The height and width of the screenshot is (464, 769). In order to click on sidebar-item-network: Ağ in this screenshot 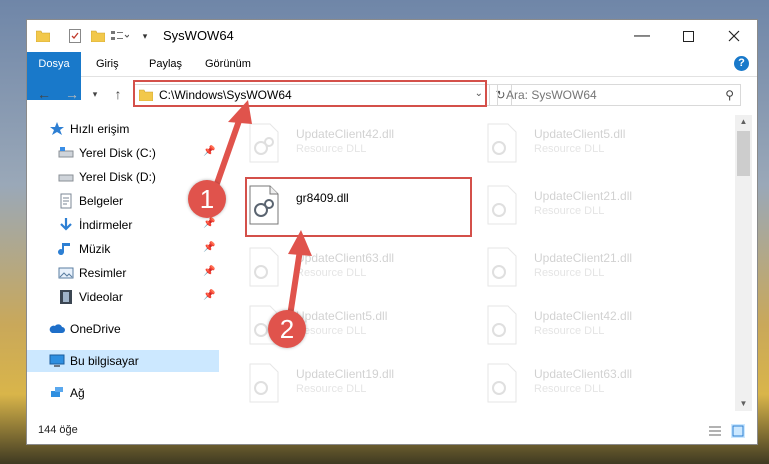, I will do `click(123, 393)`.